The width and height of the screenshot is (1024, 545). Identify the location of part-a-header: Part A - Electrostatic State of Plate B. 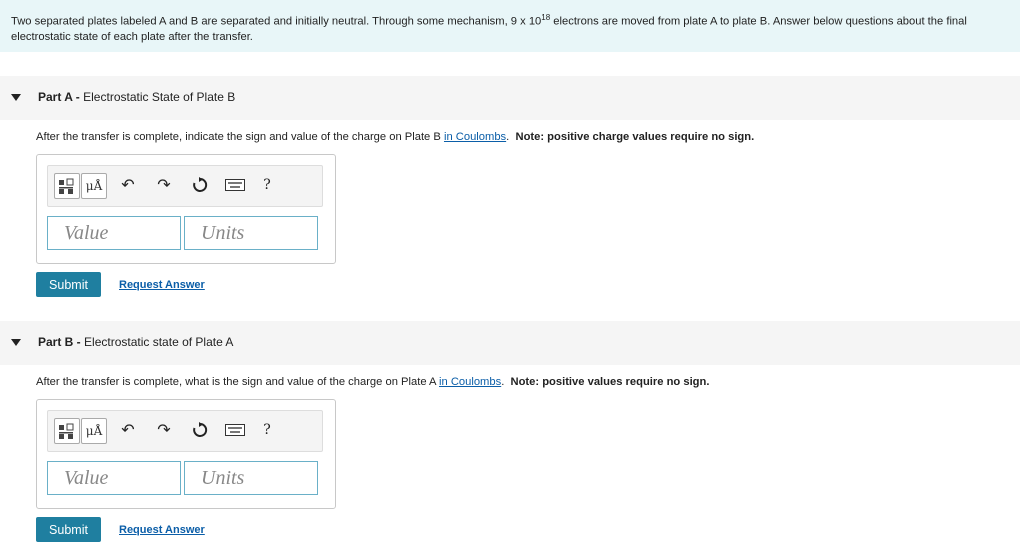
(510, 98).